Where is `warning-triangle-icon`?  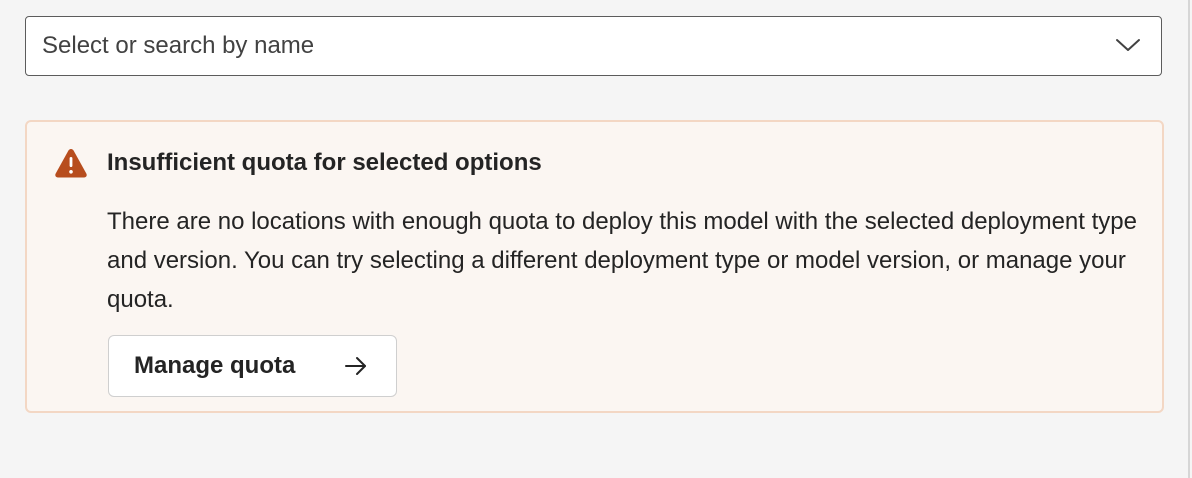
warning-triangle-icon is located at coordinates (71, 163).